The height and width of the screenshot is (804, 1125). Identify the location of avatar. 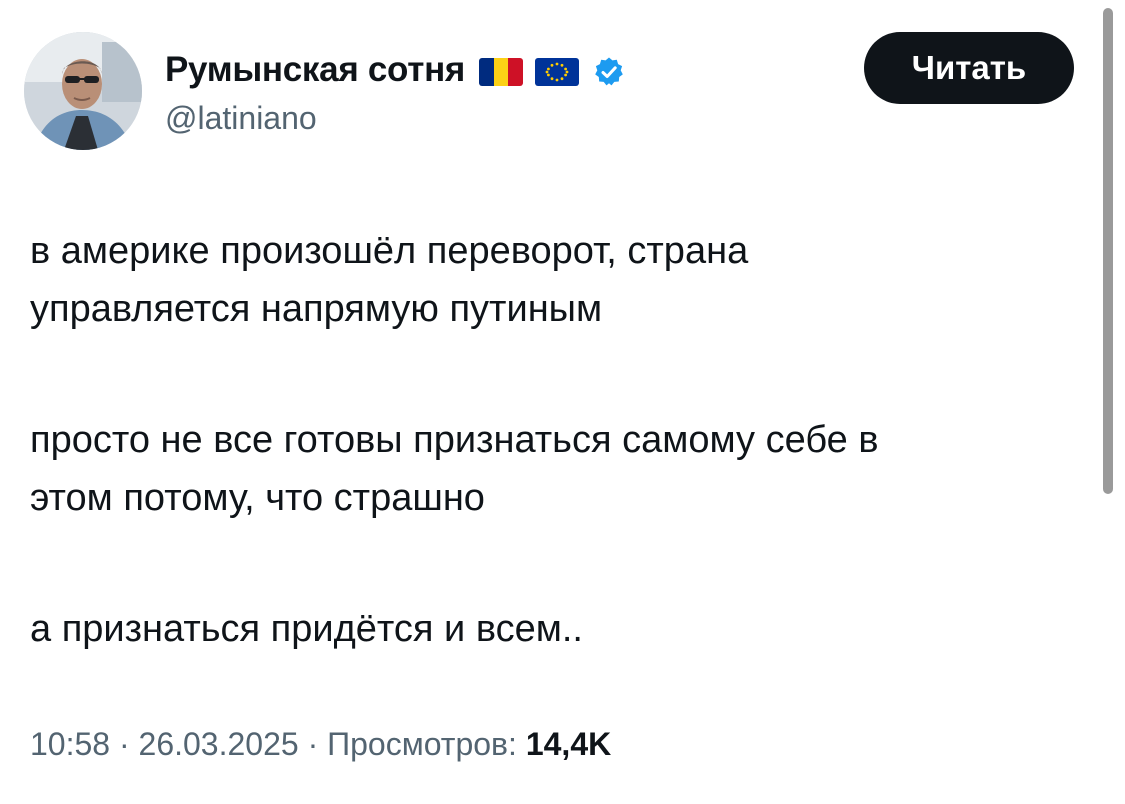
(83, 91).